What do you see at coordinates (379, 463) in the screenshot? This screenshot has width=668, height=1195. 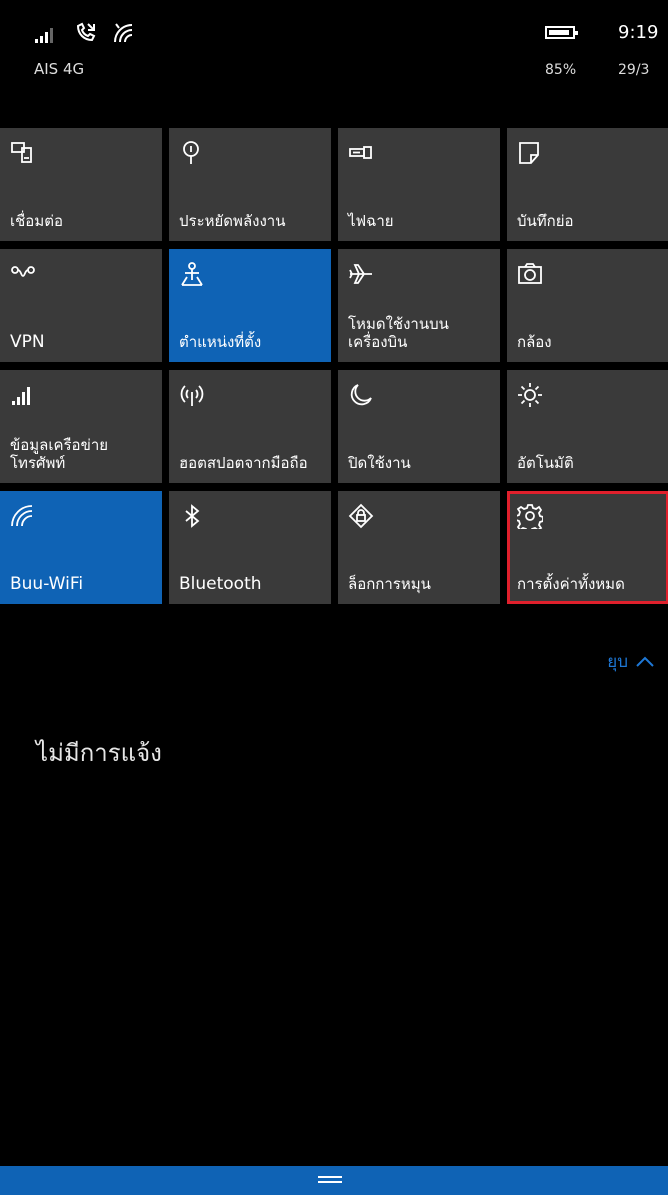 I see `tile-label: ปิดใช้งาน` at bounding box center [379, 463].